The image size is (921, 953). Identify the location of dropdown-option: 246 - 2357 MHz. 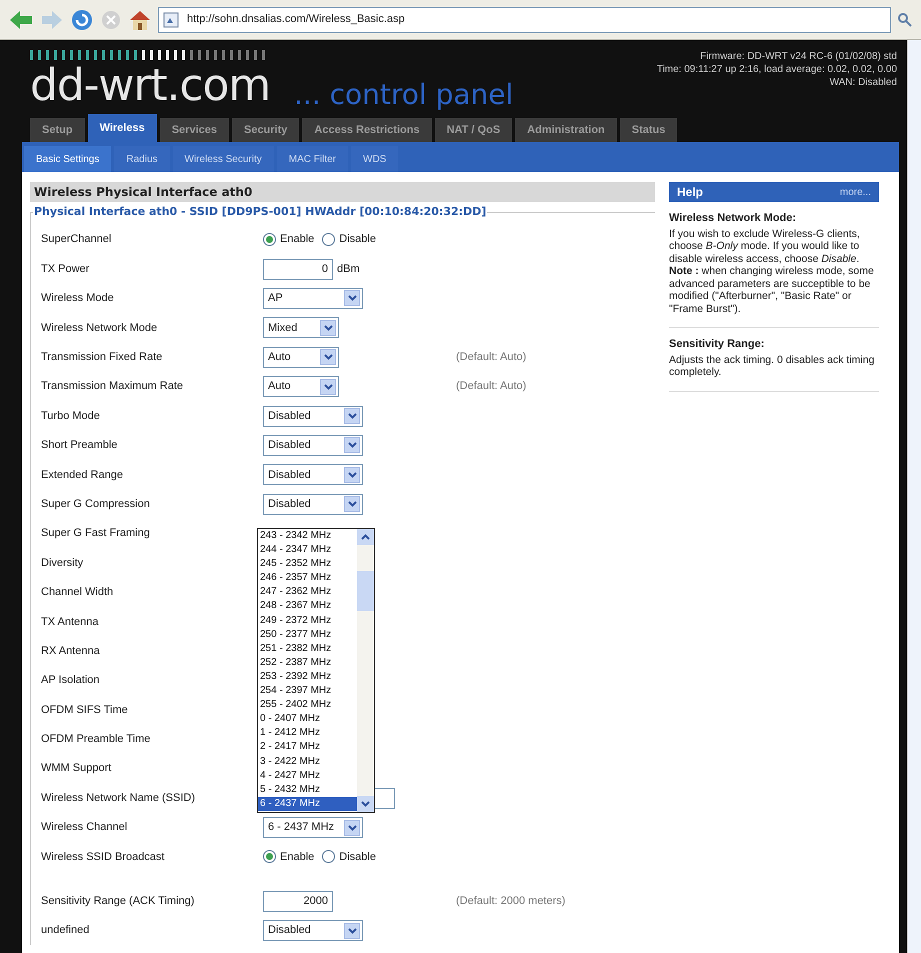
(307, 578).